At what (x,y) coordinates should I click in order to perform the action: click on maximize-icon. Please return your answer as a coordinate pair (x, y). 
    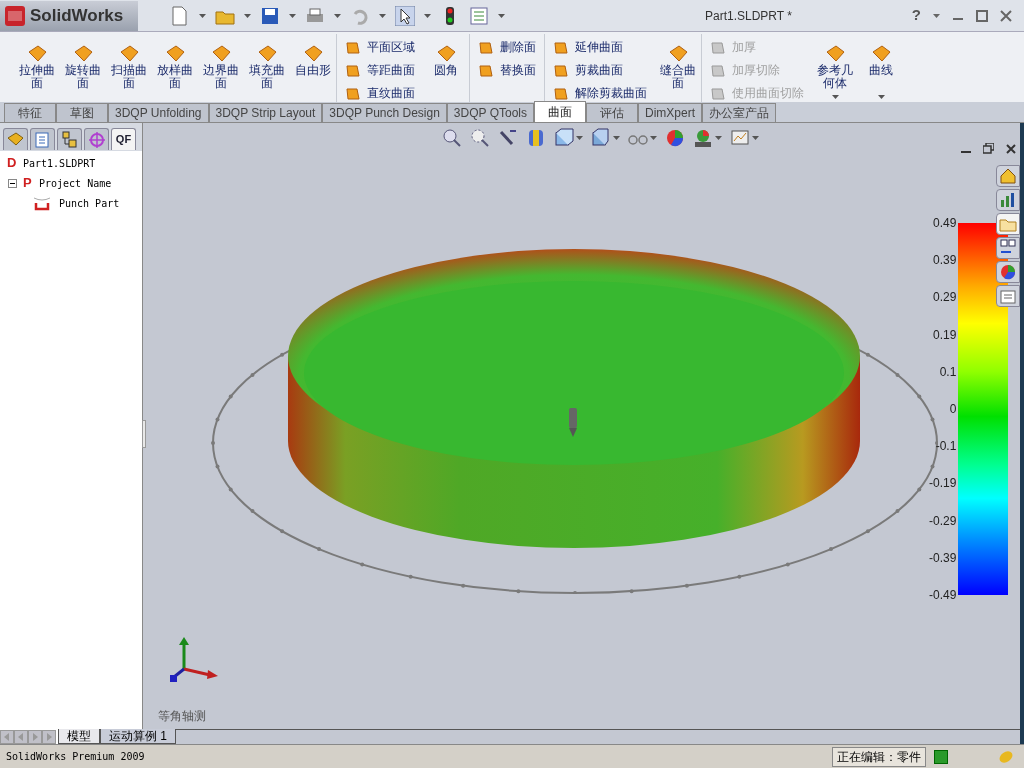
    Looking at the image, I should click on (982, 15).